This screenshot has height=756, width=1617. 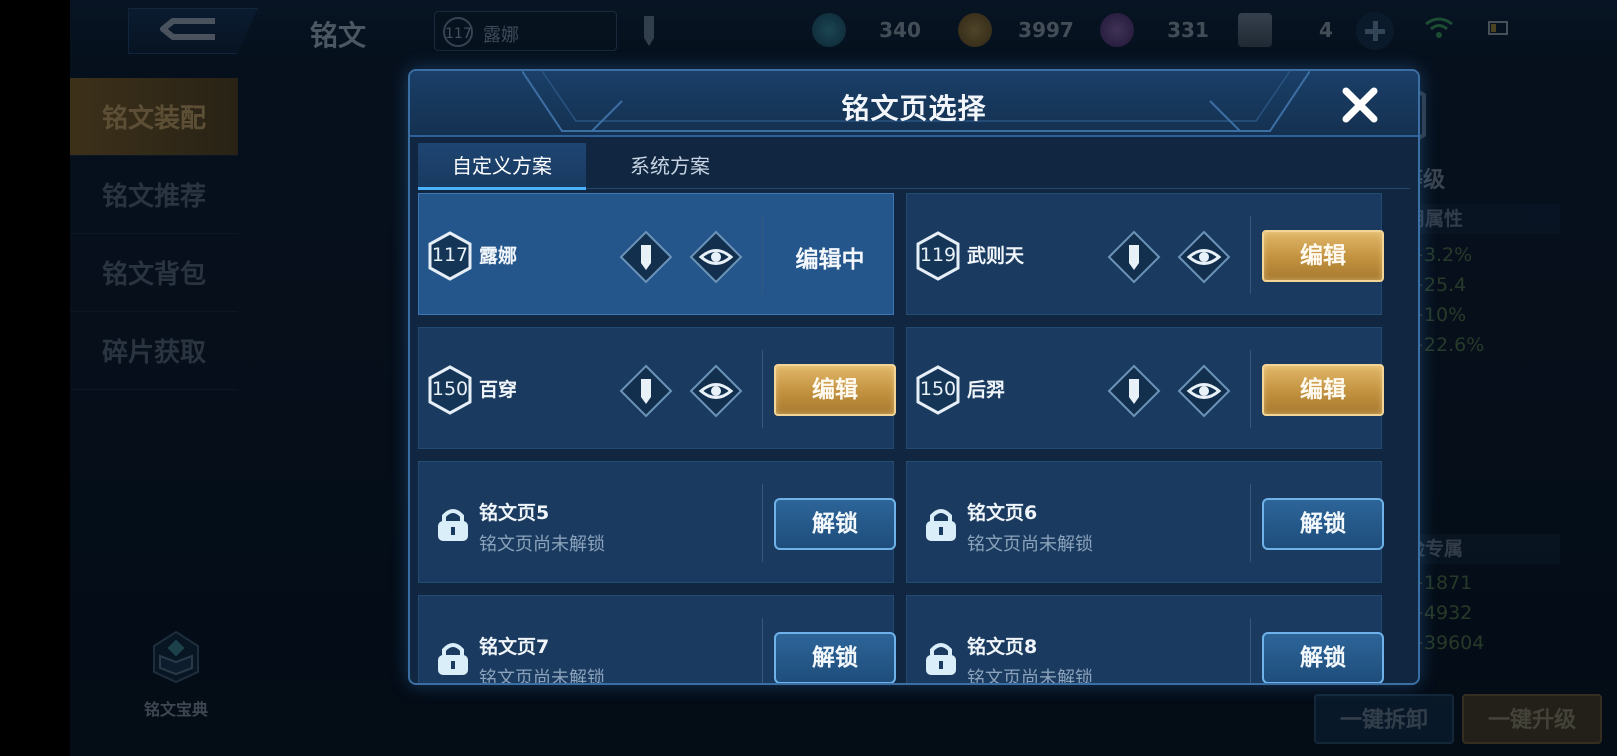 What do you see at coordinates (986, 390) in the screenshot?
I see `page-name: 后羿` at bounding box center [986, 390].